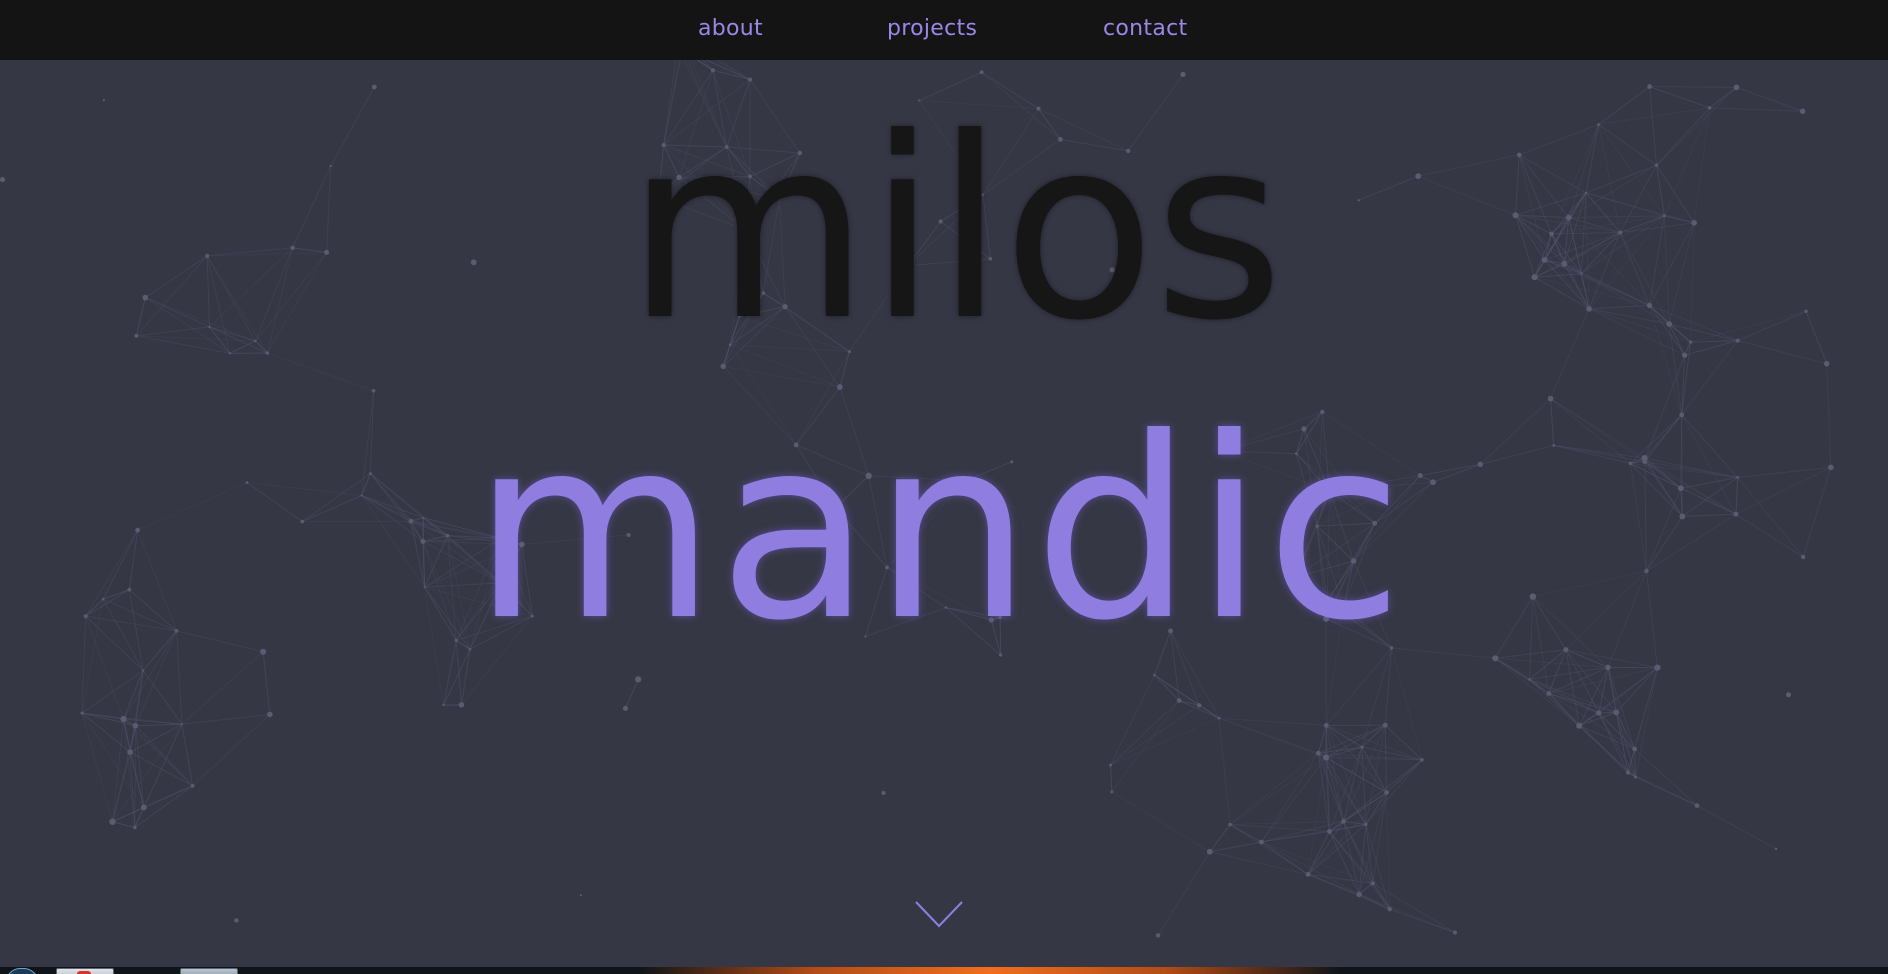 The image size is (1888, 974). I want to click on chevron-down-icon, so click(939, 914).